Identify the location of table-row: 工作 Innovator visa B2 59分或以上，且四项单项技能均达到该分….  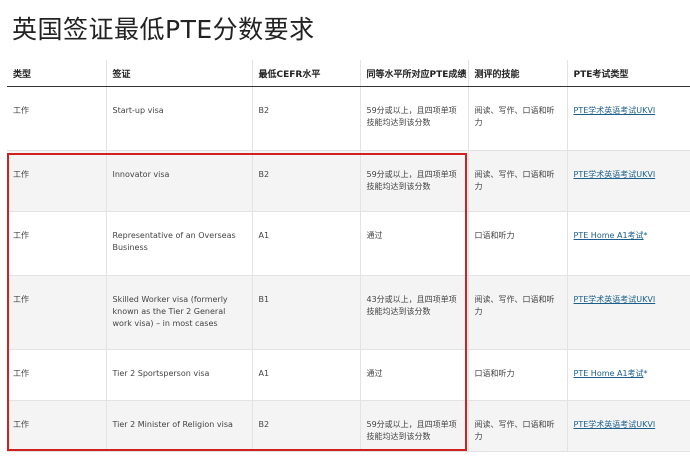
(348, 181).